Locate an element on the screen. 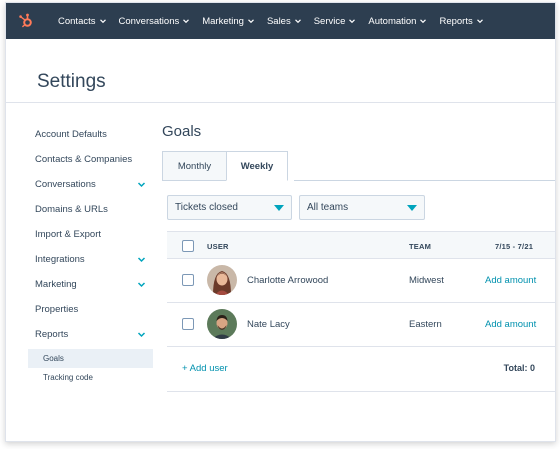 Image resolution: width=560 pixels, height=449 pixels. sidebar-item-contacts-companies: Contacts & Companies is located at coordinates (83, 159).